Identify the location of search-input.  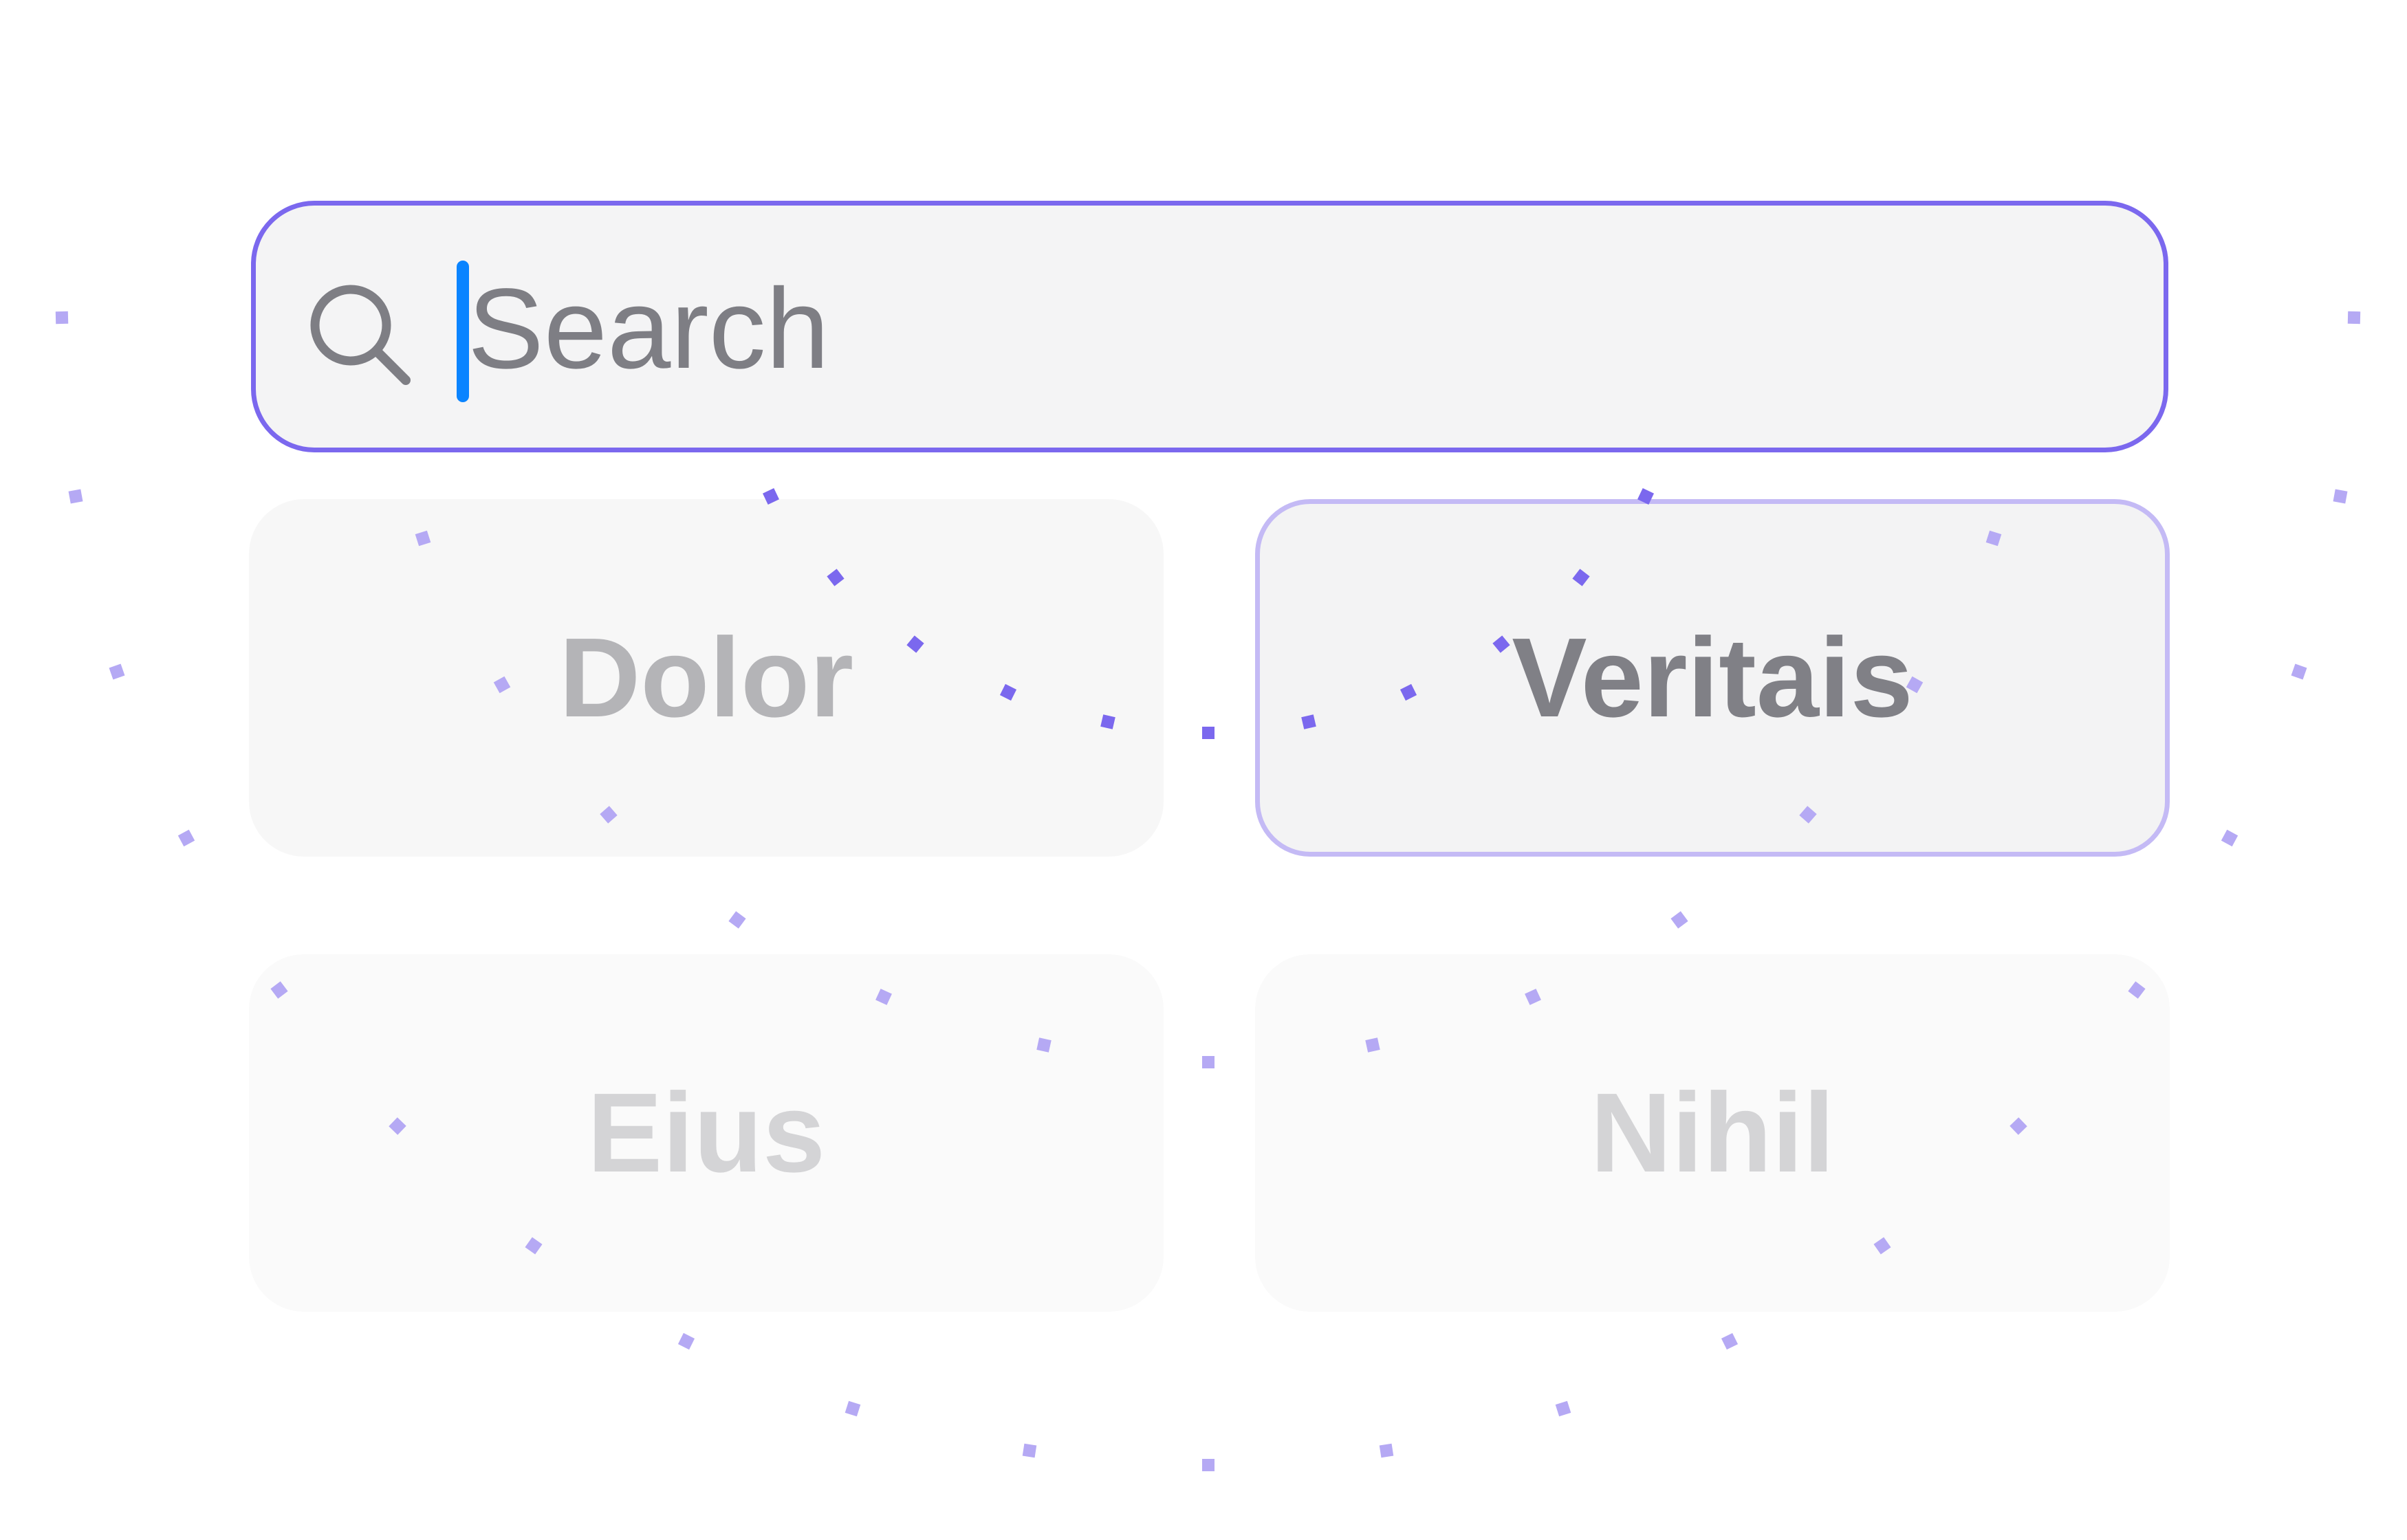
(1258, 329).